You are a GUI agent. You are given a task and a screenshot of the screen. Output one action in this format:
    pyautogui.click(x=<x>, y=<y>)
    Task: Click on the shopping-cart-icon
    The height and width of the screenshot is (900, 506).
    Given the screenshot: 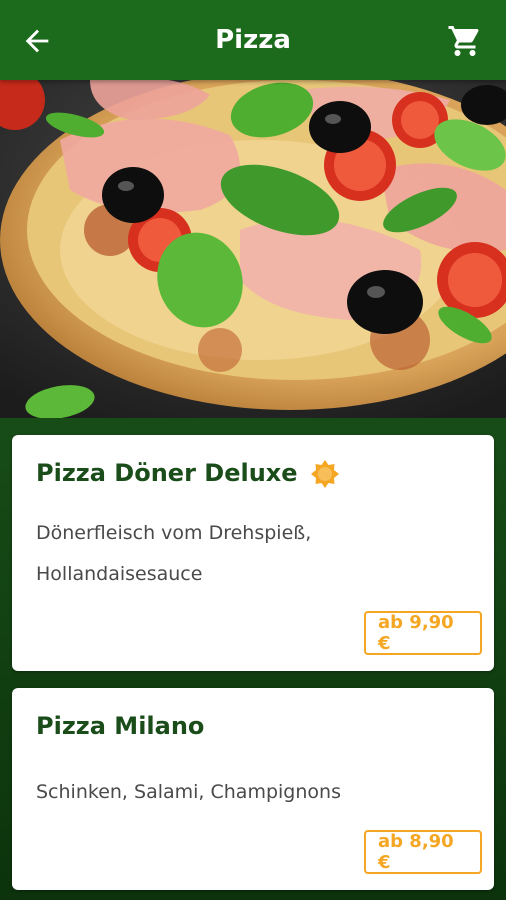 What is the action you would take?
    pyautogui.click(x=463, y=41)
    